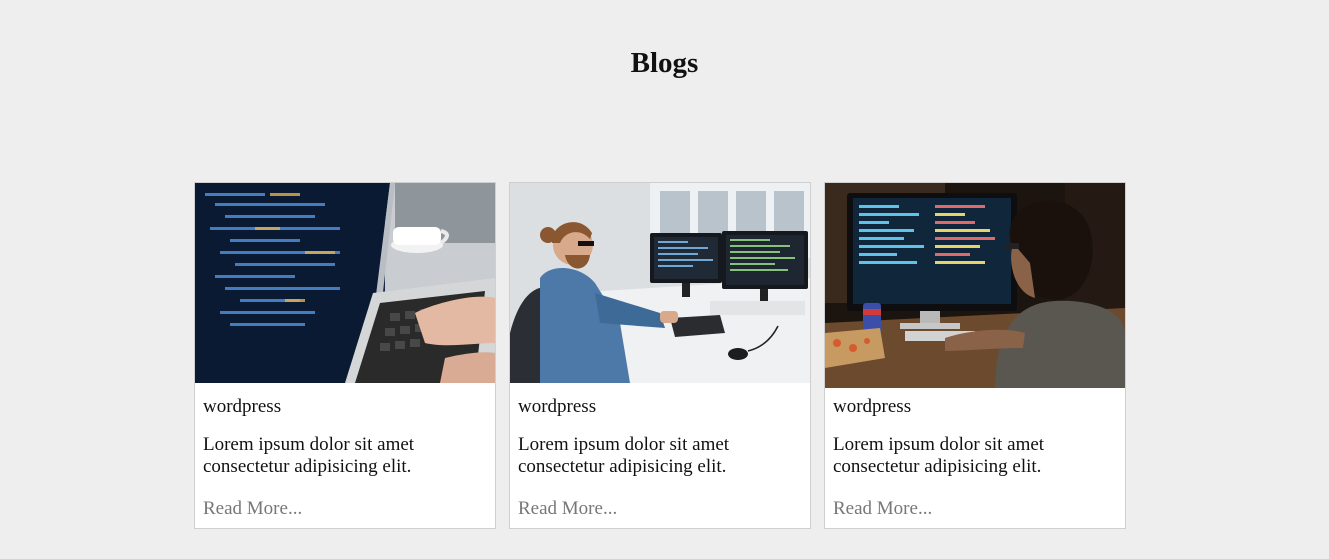  What do you see at coordinates (664, 63) in the screenshot?
I see `page-title: Blogs` at bounding box center [664, 63].